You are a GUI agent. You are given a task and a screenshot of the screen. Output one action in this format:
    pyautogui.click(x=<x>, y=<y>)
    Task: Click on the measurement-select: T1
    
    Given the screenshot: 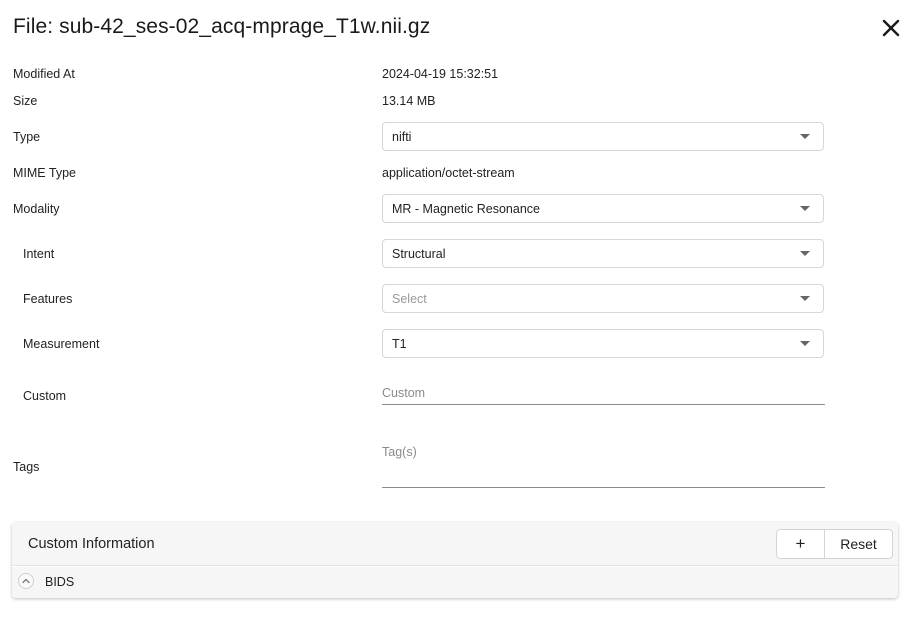 What is the action you would take?
    pyautogui.click(x=603, y=343)
    